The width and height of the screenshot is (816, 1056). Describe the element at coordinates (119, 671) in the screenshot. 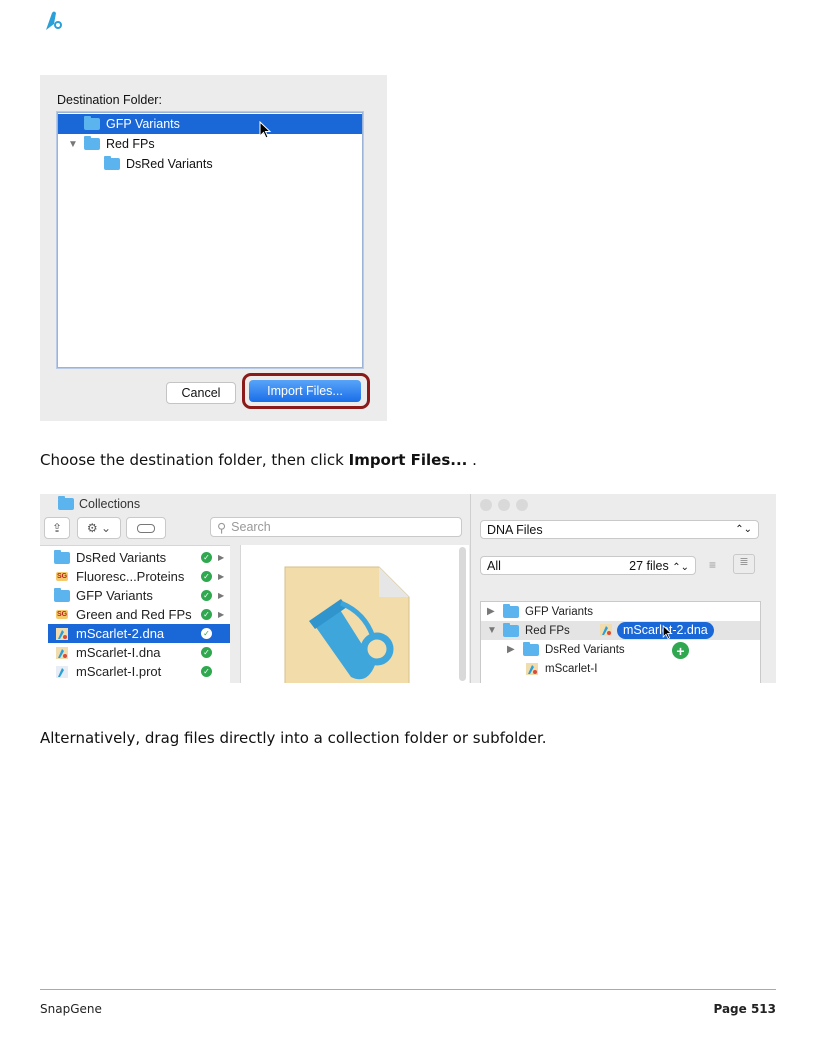

I see `list-item-label: mScarlet-I.prot` at that location.